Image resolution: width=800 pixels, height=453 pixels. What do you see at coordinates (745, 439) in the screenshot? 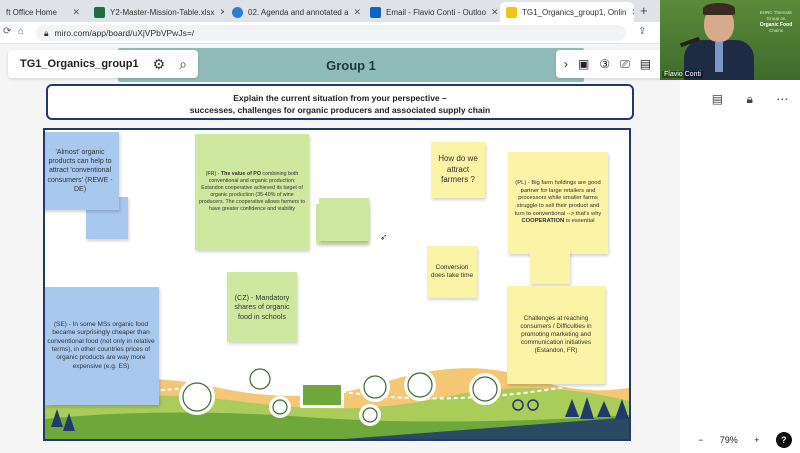
I see `zoom-controls: − 79% + ?` at bounding box center [745, 439].